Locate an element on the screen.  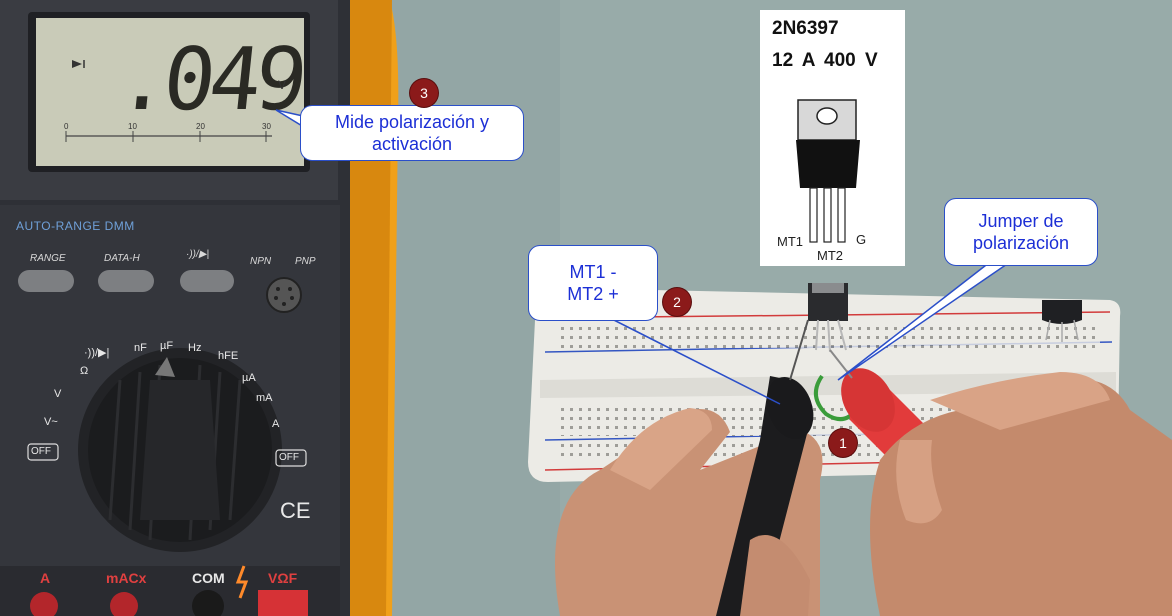
callout-measure-text: Mide polarización y activación is located at coordinates (412, 133).